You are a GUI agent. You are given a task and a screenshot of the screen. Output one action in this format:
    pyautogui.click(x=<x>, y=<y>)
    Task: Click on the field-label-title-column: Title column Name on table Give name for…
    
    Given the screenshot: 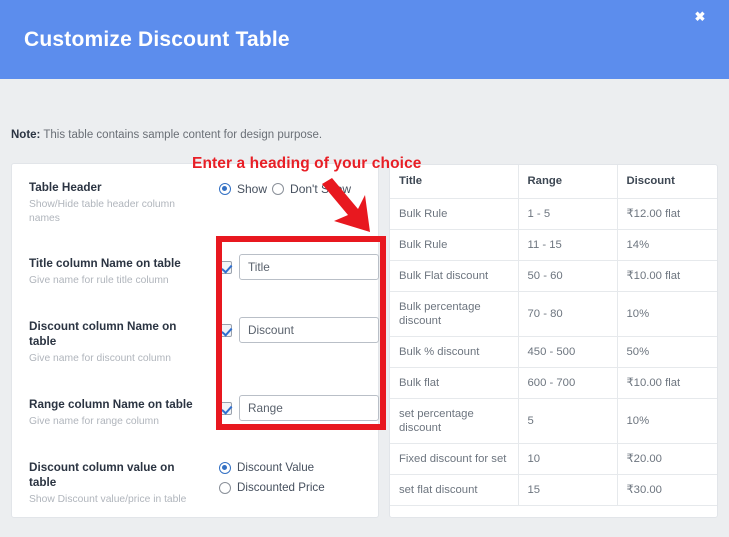 What is the action you would take?
    pyautogui.click(x=116, y=272)
    